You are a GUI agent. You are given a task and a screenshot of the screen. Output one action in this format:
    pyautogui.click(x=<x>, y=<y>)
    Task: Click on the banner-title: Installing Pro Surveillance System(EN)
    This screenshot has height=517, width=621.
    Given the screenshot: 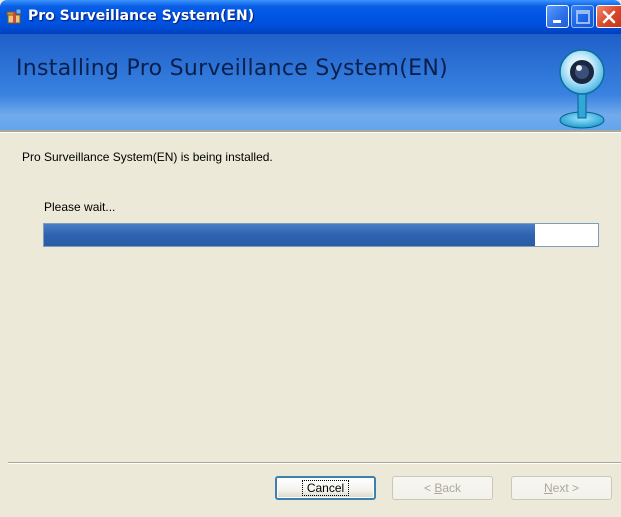 What is the action you would take?
    pyautogui.click(x=232, y=68)
    